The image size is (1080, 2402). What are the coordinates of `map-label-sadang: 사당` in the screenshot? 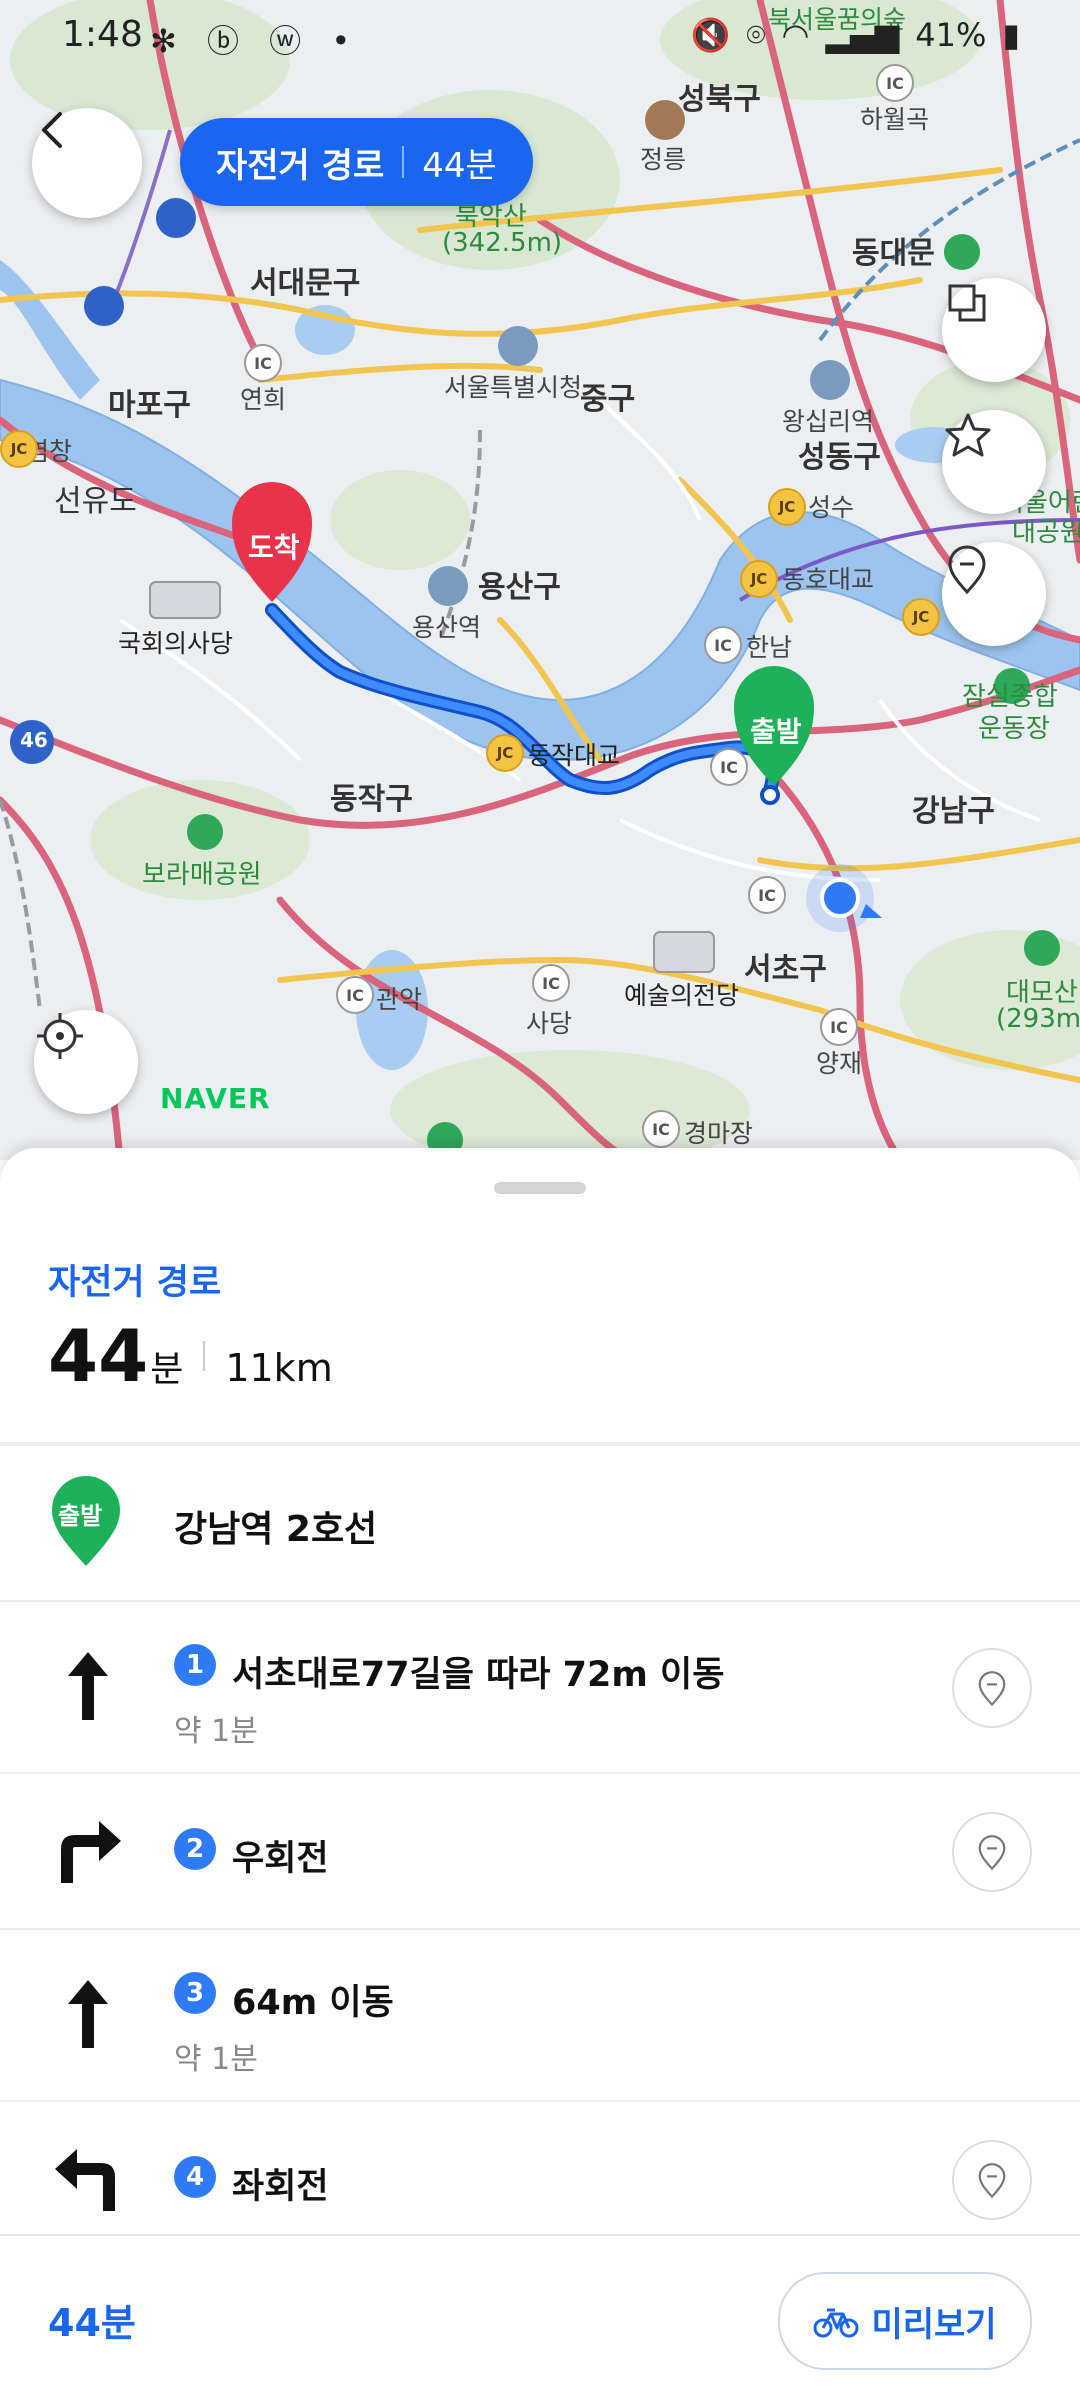 It's located at (549, 1023).